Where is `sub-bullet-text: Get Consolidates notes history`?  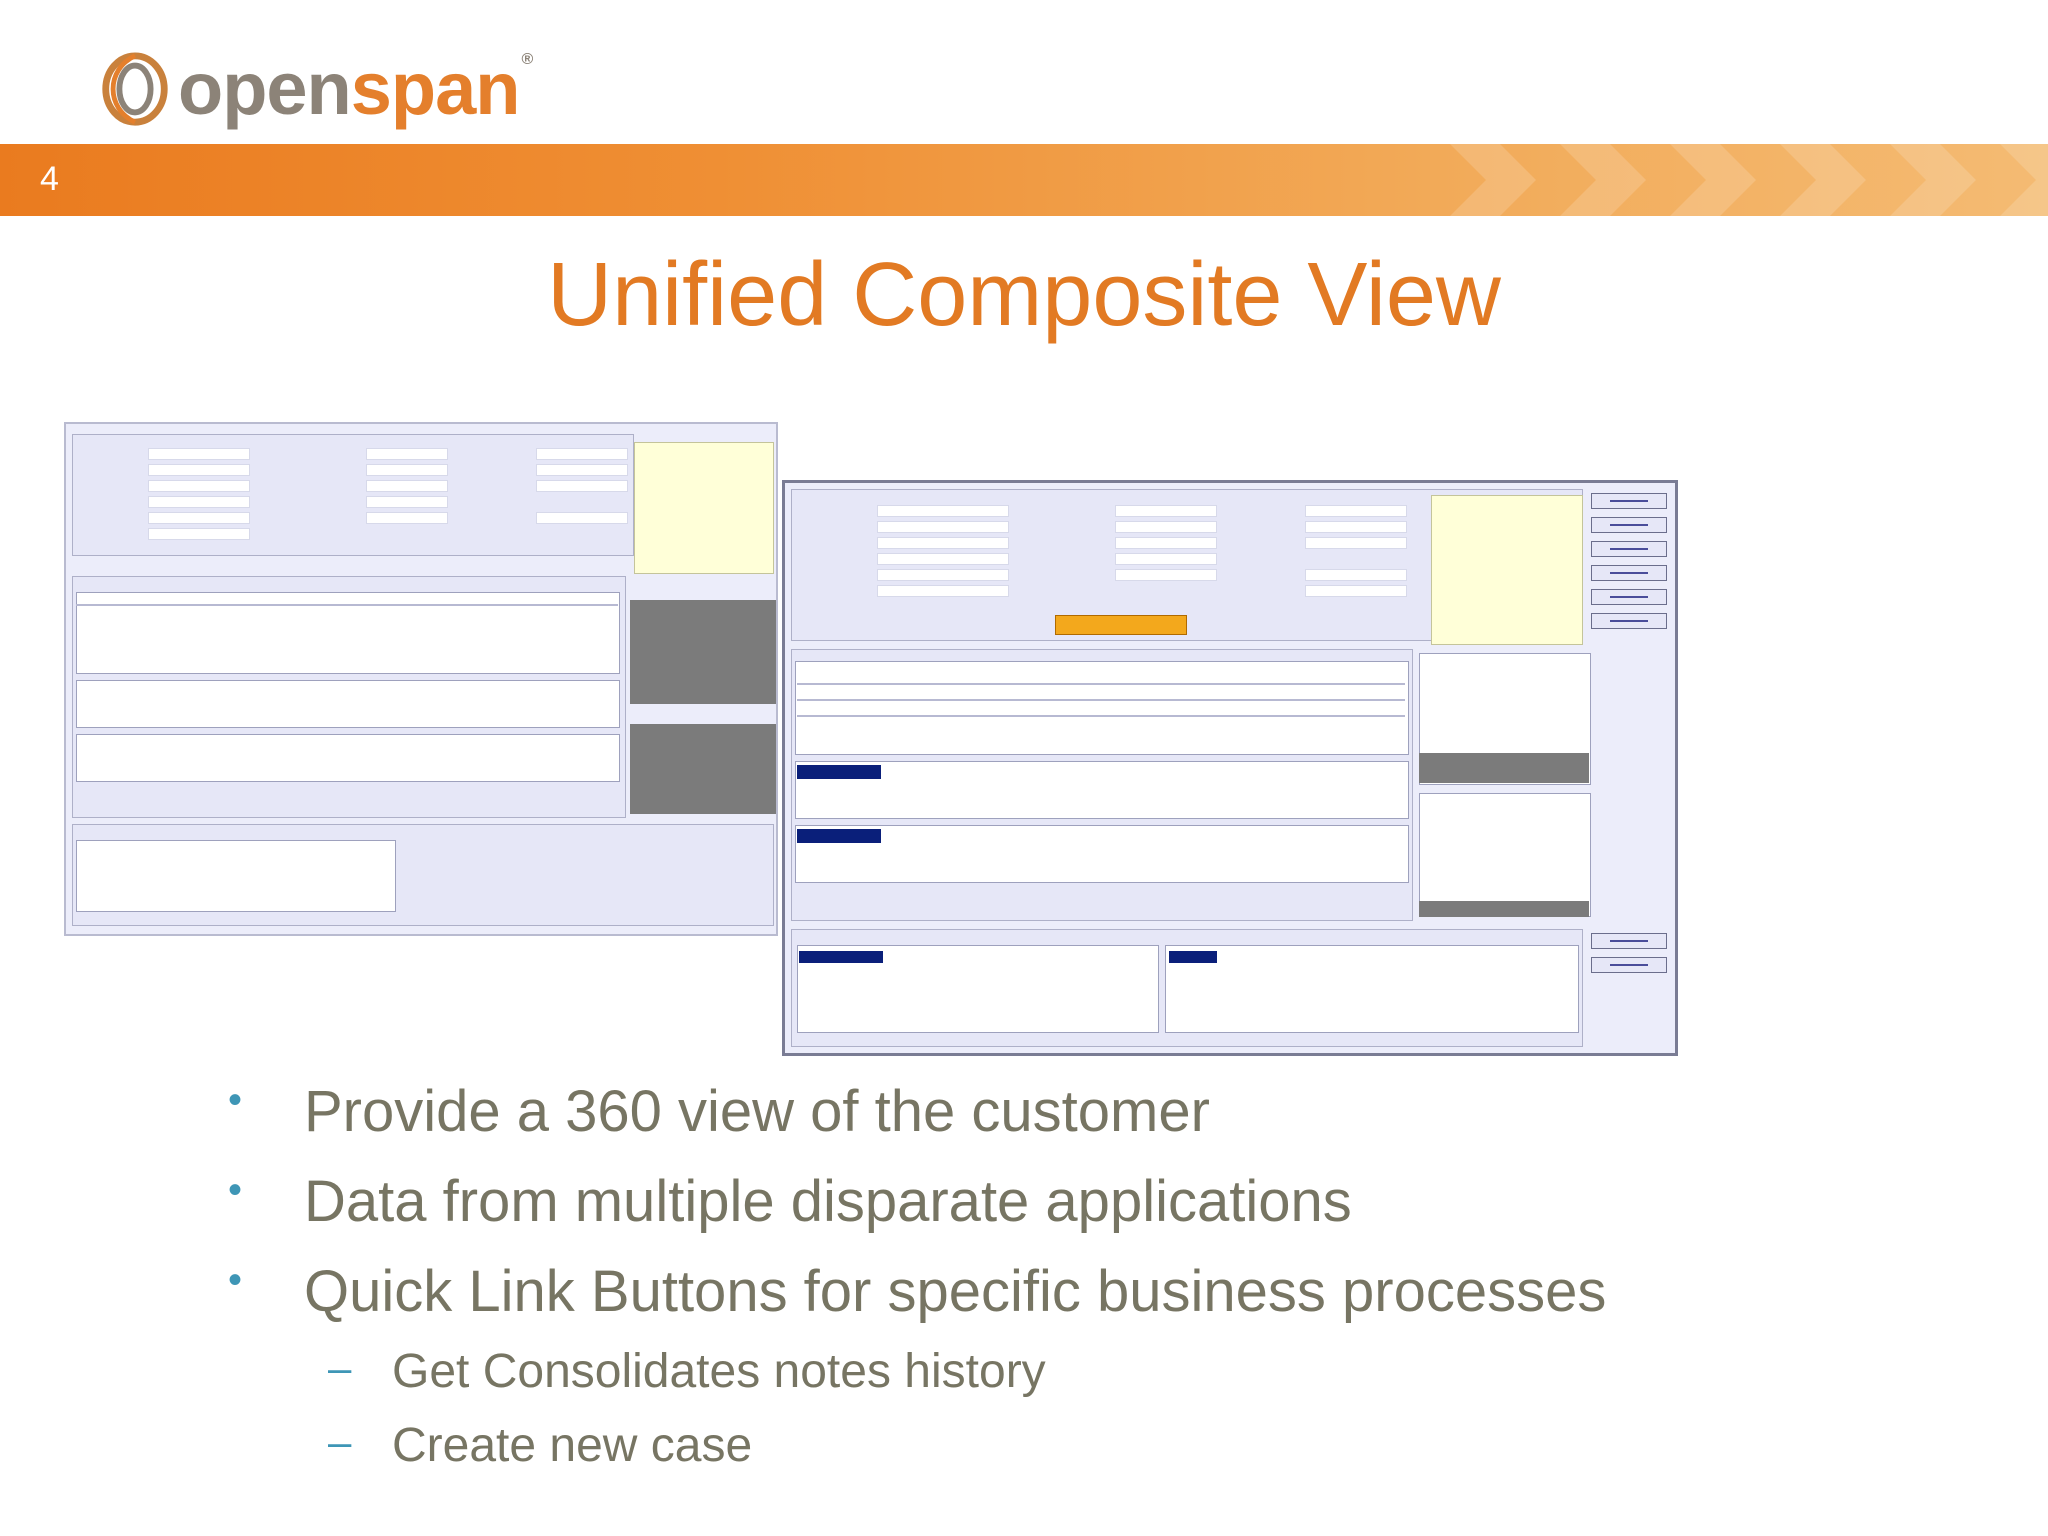 sub-bullet-text: Get Consolidates notes history is located at coordinates (719, 1371).